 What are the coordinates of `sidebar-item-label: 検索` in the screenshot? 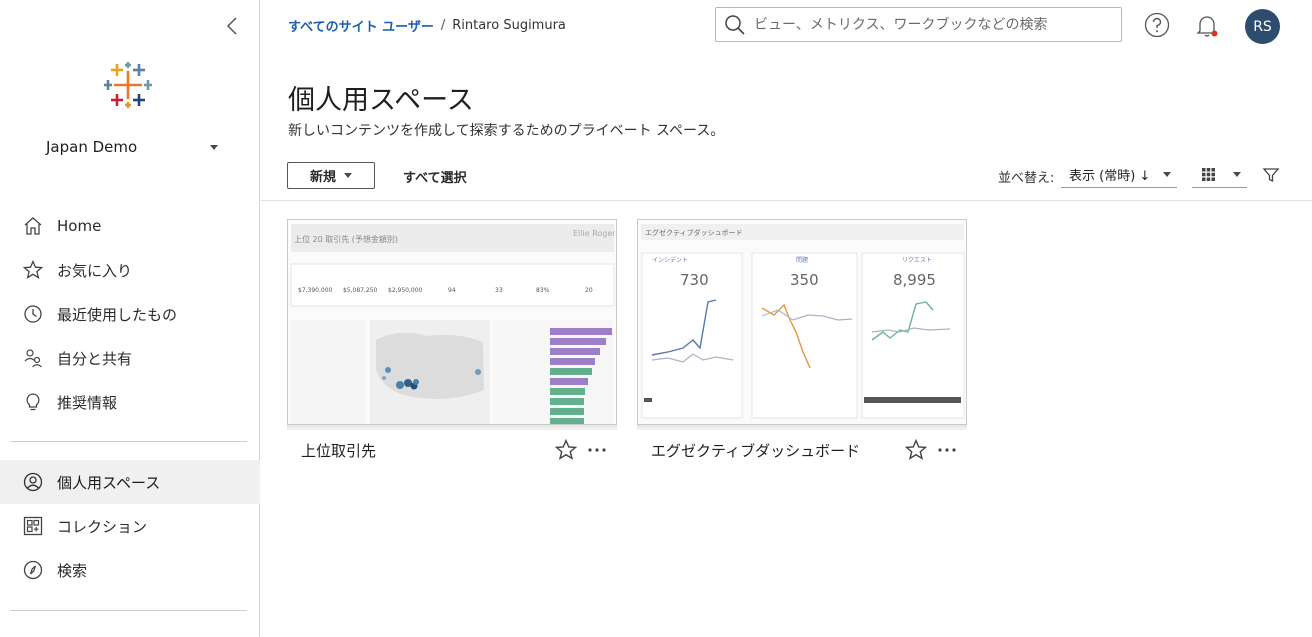 It's located at (72, 570).